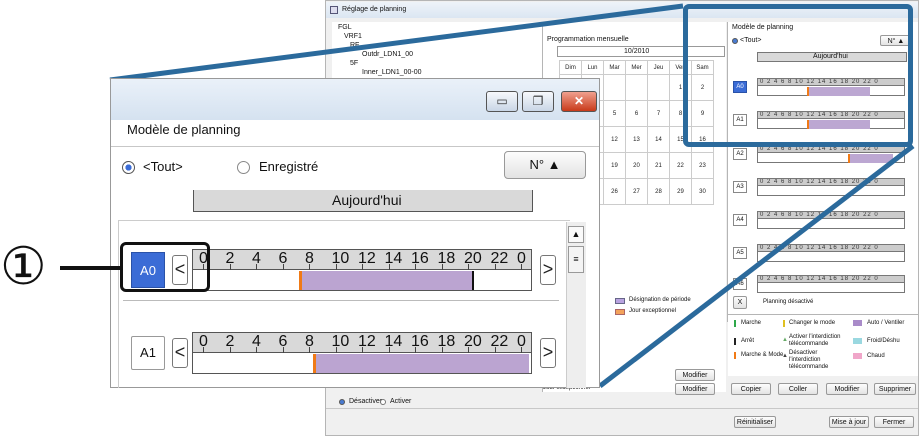 The width and height of the screenshot is (919, 436). What do you see at coordinates (538, 101) in the screenshot?
I see `restore-icon: ❐` at bounding box center [538, 101].